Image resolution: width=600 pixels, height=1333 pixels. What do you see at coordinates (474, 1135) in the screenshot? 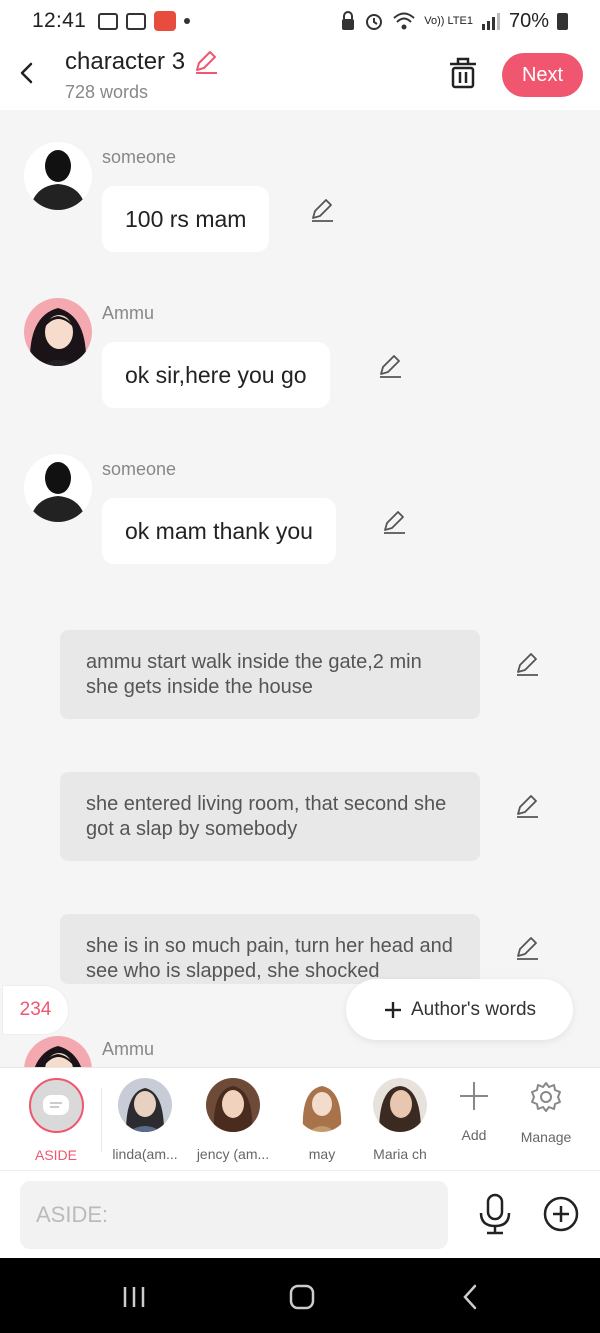
I see `add-label: Add` at bounding box center [474, 1135].